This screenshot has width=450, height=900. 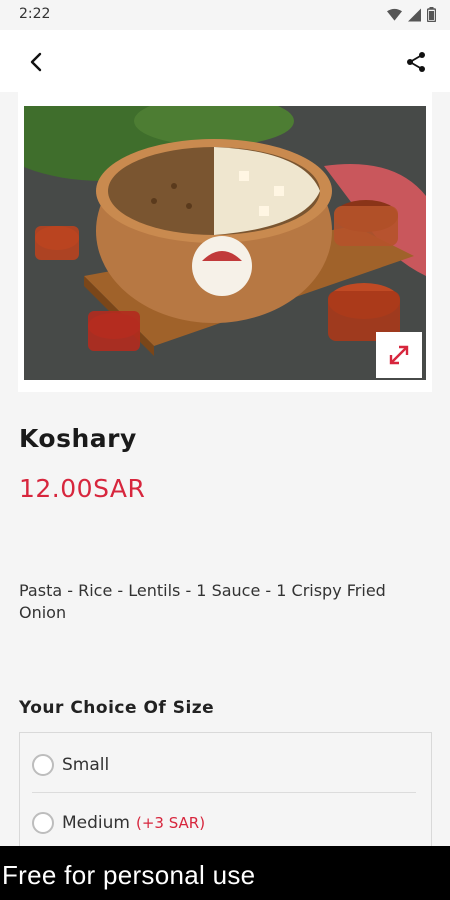 I want to click on expand-icon, so click(x=399, y=355).